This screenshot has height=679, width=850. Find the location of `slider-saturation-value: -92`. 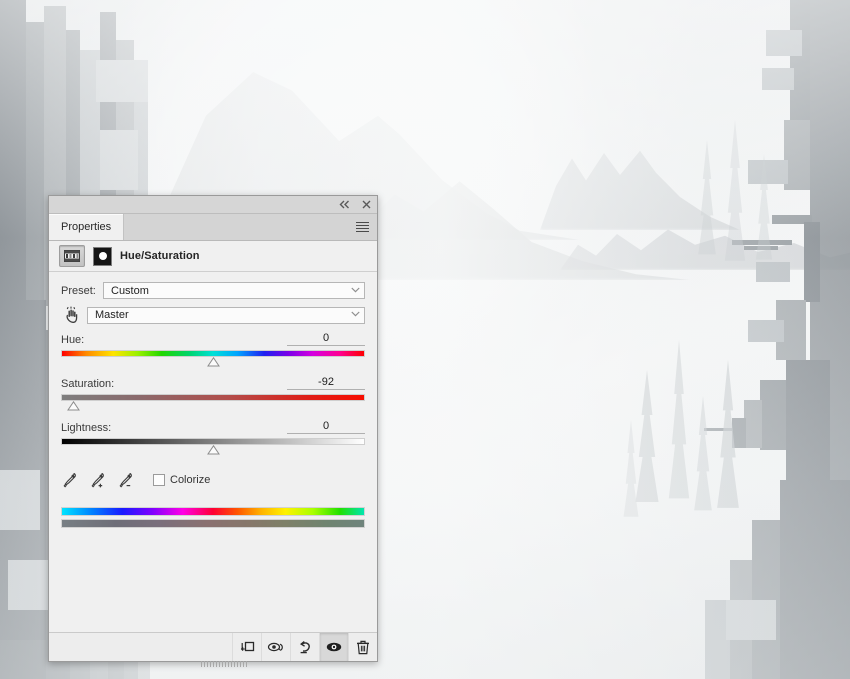

slider-saturation-value: -92 is located at coordinates (326, 383).